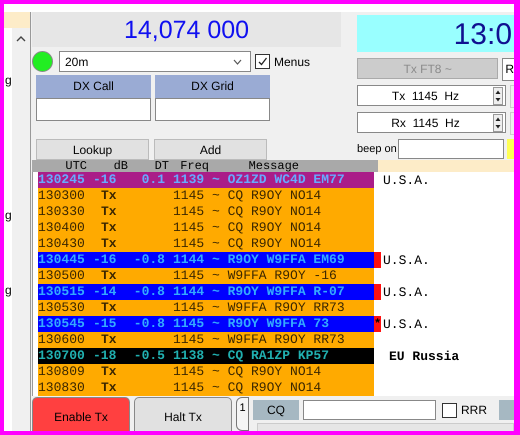  I want to click on column-header: DX Grid, so click(212, 86).